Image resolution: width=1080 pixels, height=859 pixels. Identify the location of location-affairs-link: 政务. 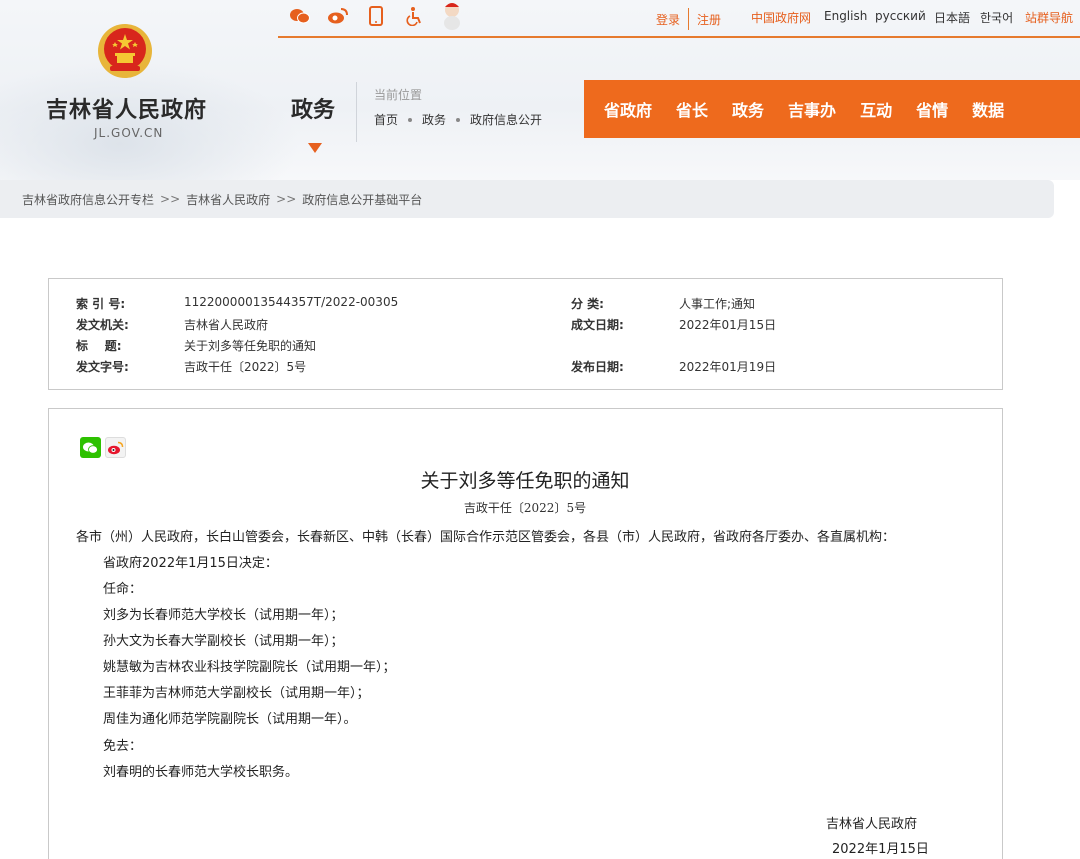
(434, 119).